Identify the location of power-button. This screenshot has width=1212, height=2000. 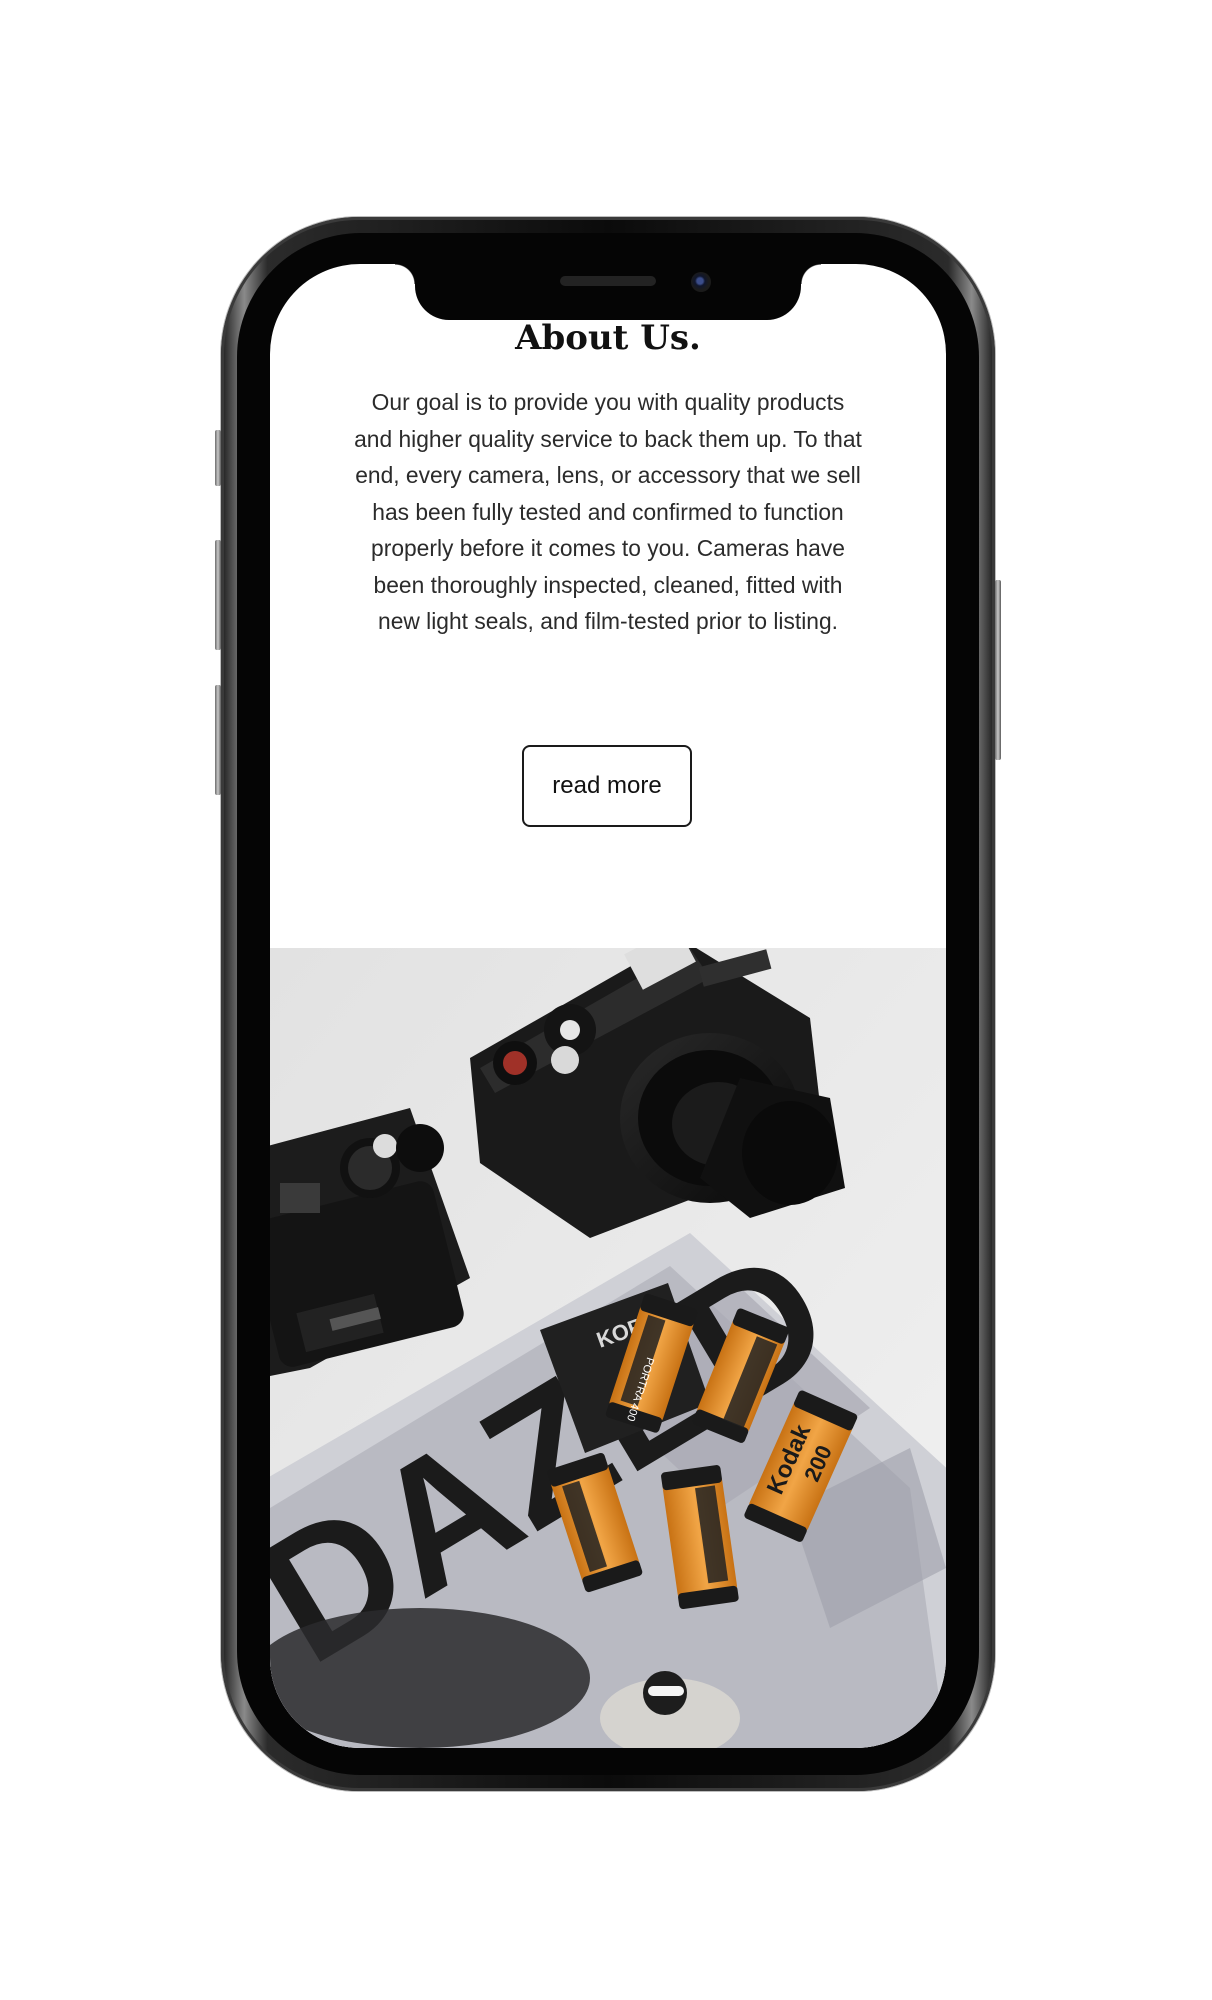
(998, 670).